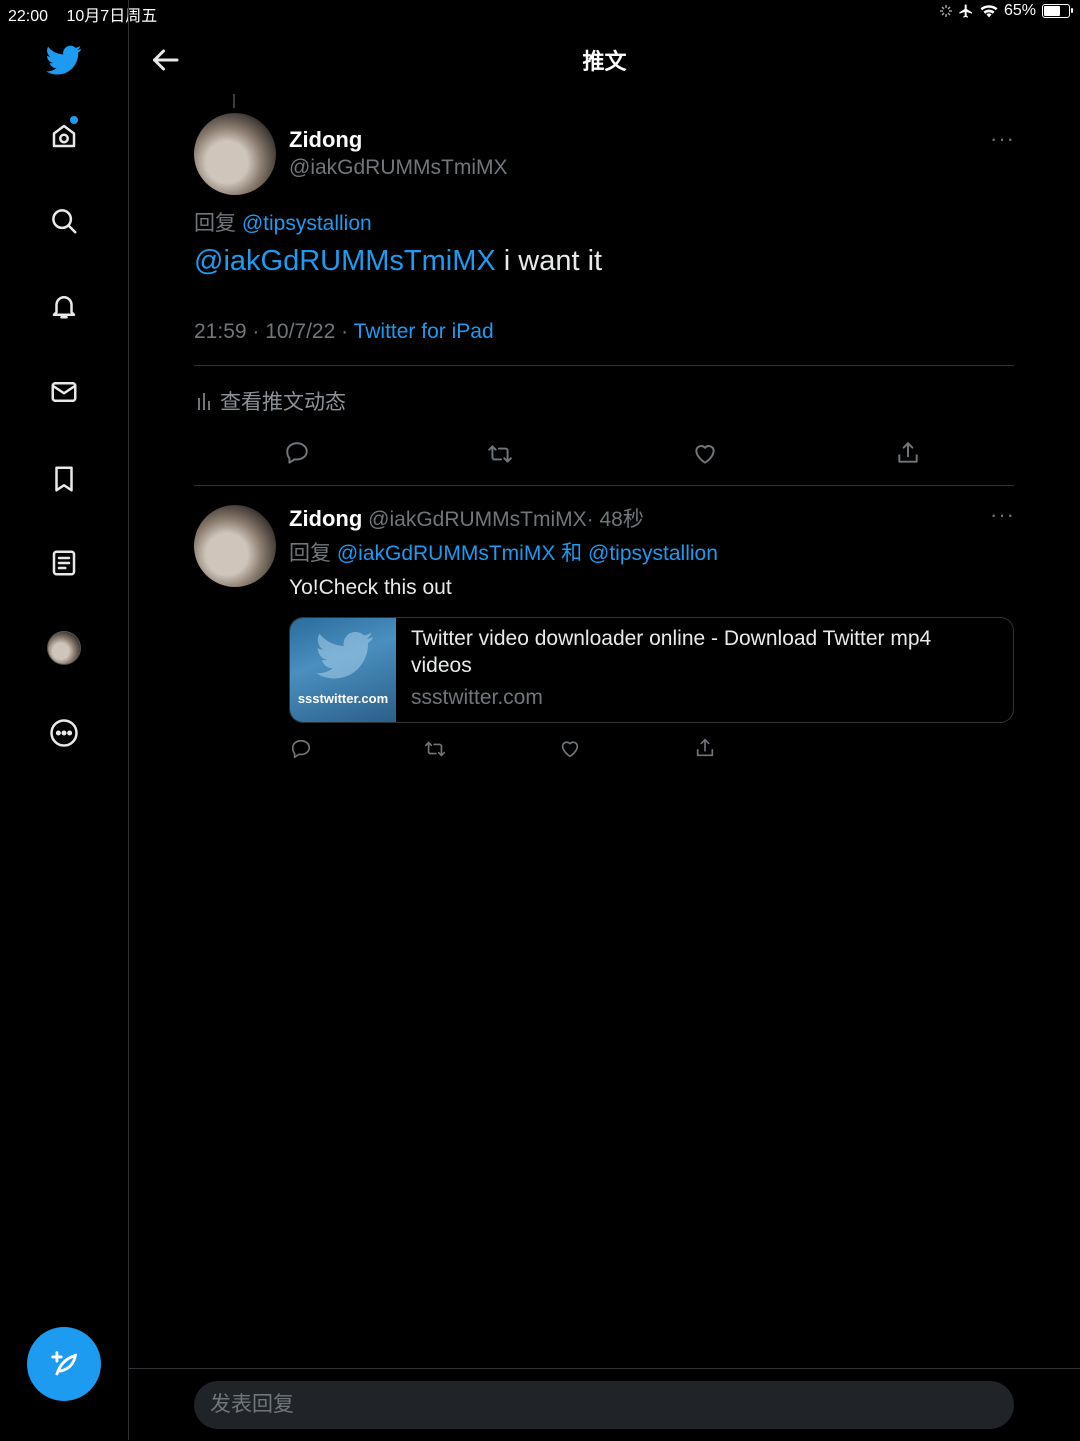  What do you see at coordinates (64, 136) in the screenshot?
I see `home-icon` at bounding box center [64, 136].